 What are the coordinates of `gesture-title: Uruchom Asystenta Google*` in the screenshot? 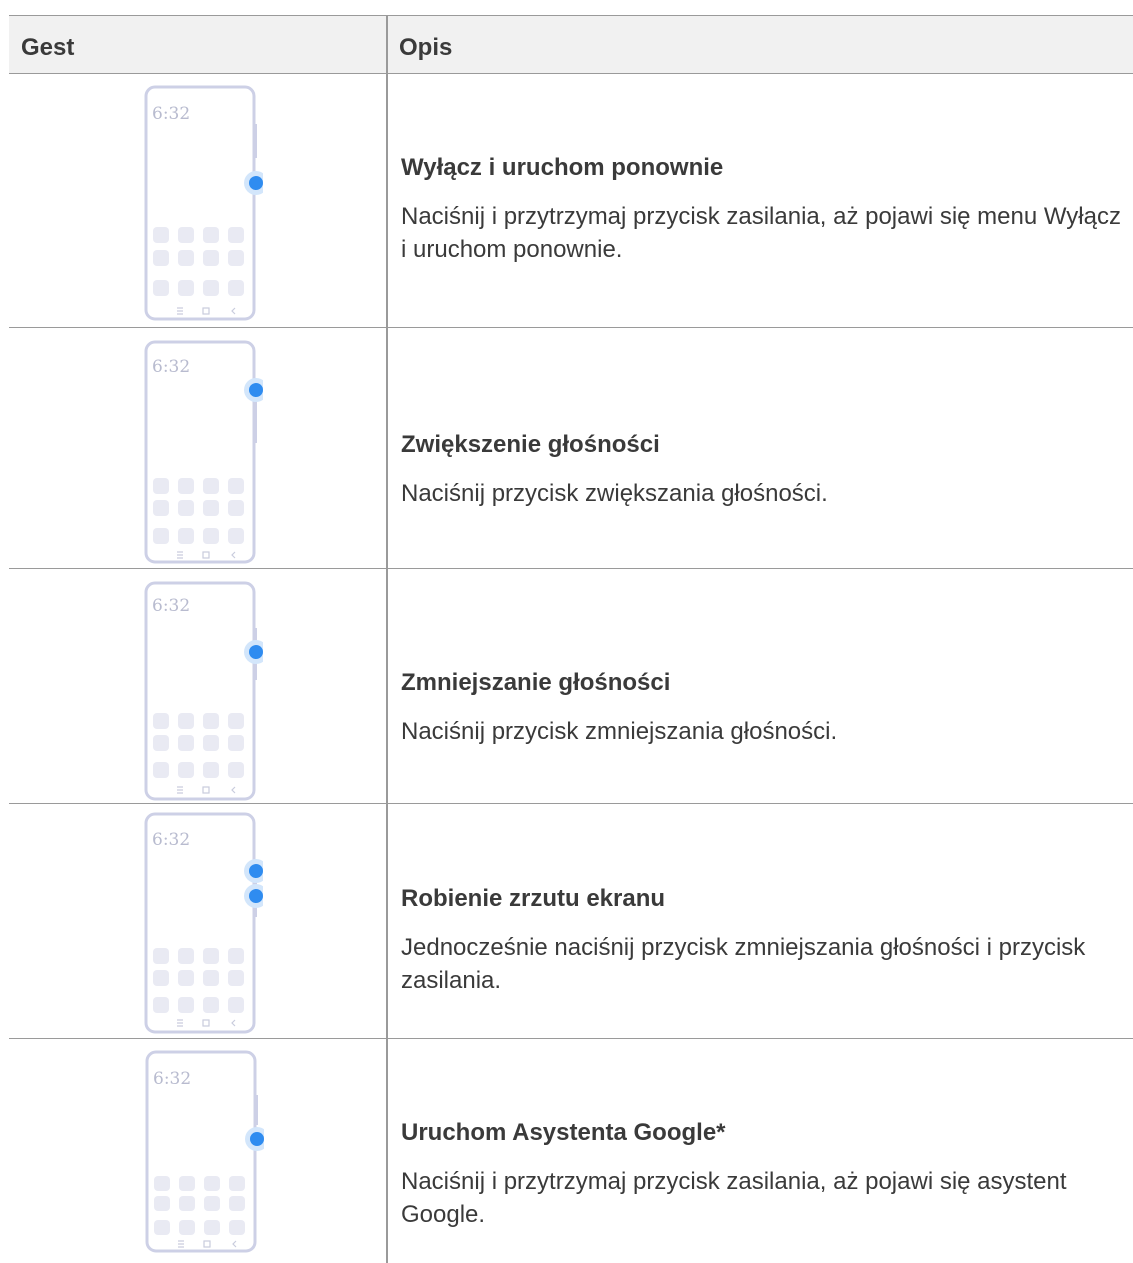 It's located at (563, 1132).